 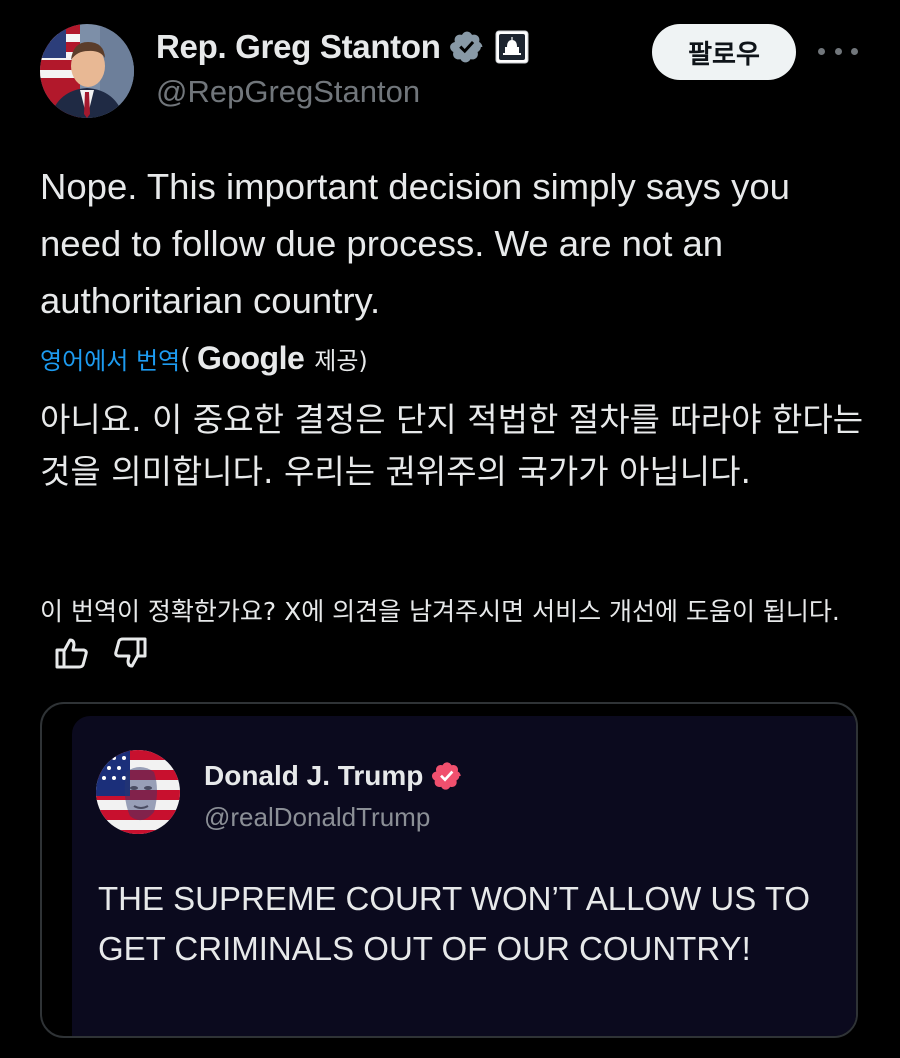 I want to click on thumbs-up-icon, so click(x=72, y=653).